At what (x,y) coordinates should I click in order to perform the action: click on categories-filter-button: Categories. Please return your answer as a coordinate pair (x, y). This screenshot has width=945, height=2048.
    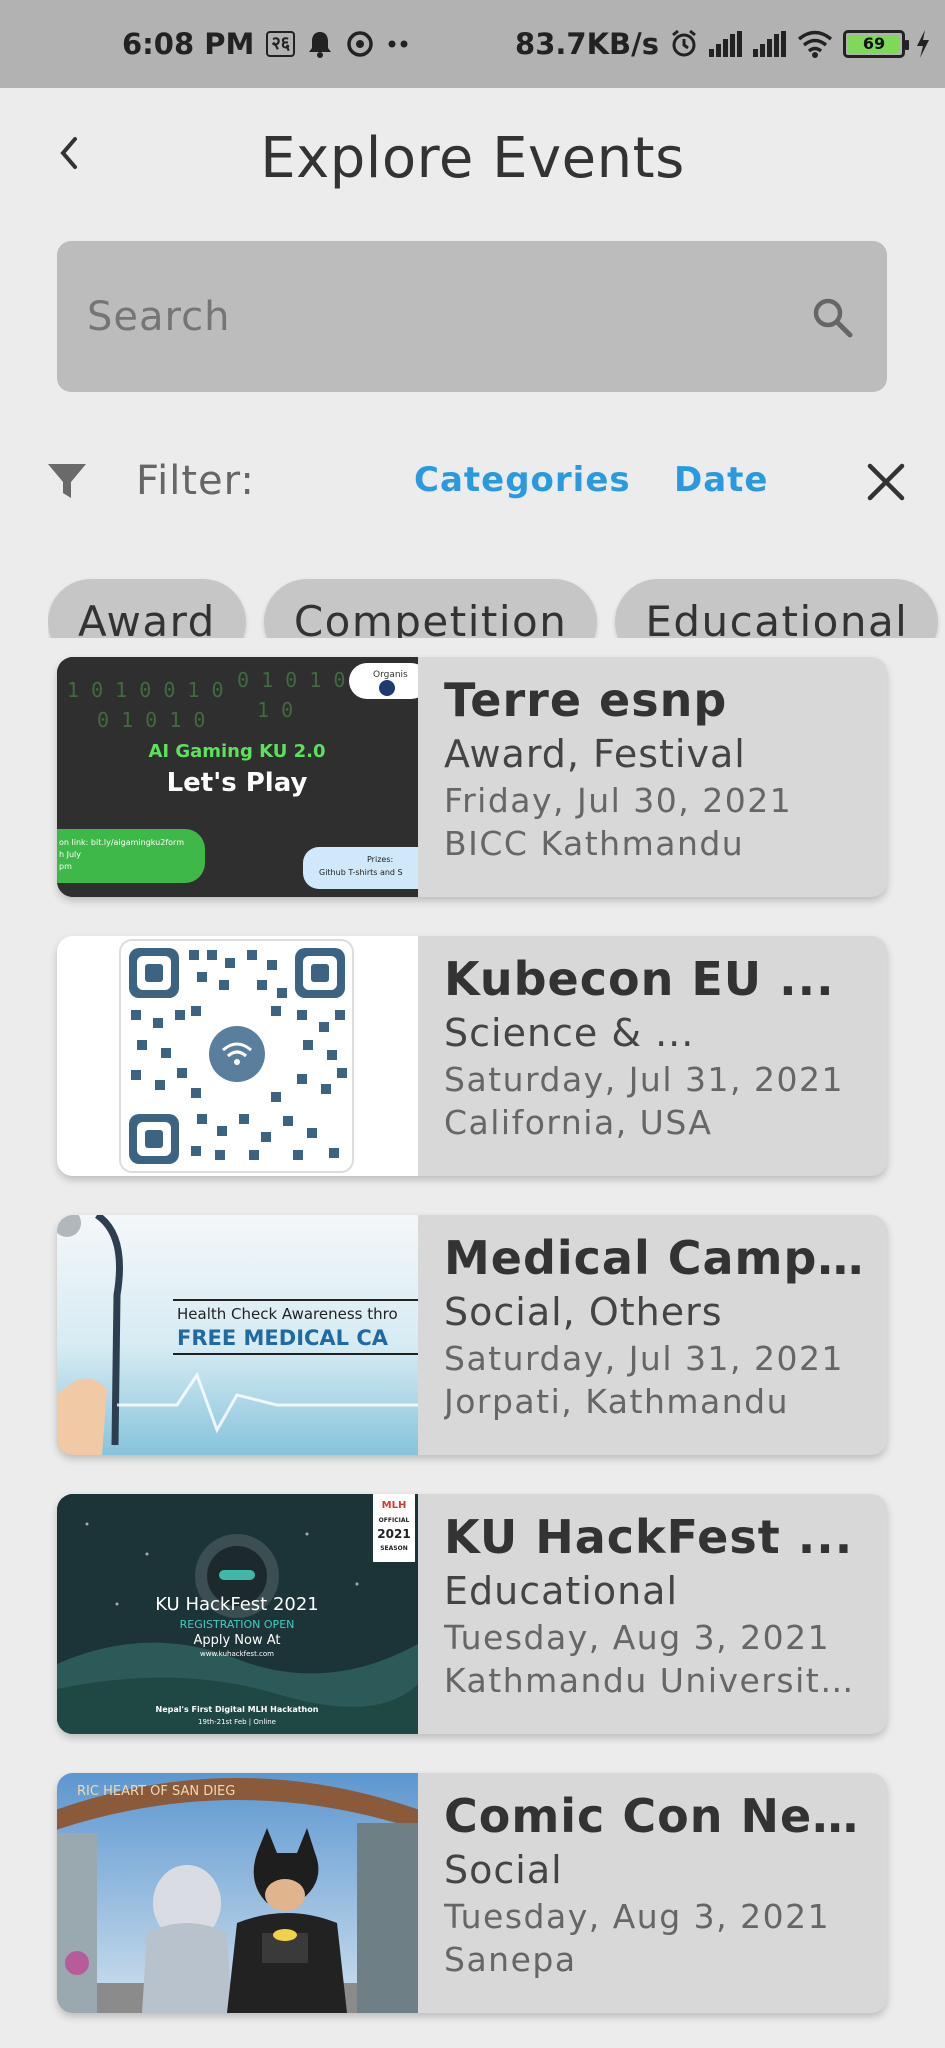
    Looking at the image, I should click on (522, 480).